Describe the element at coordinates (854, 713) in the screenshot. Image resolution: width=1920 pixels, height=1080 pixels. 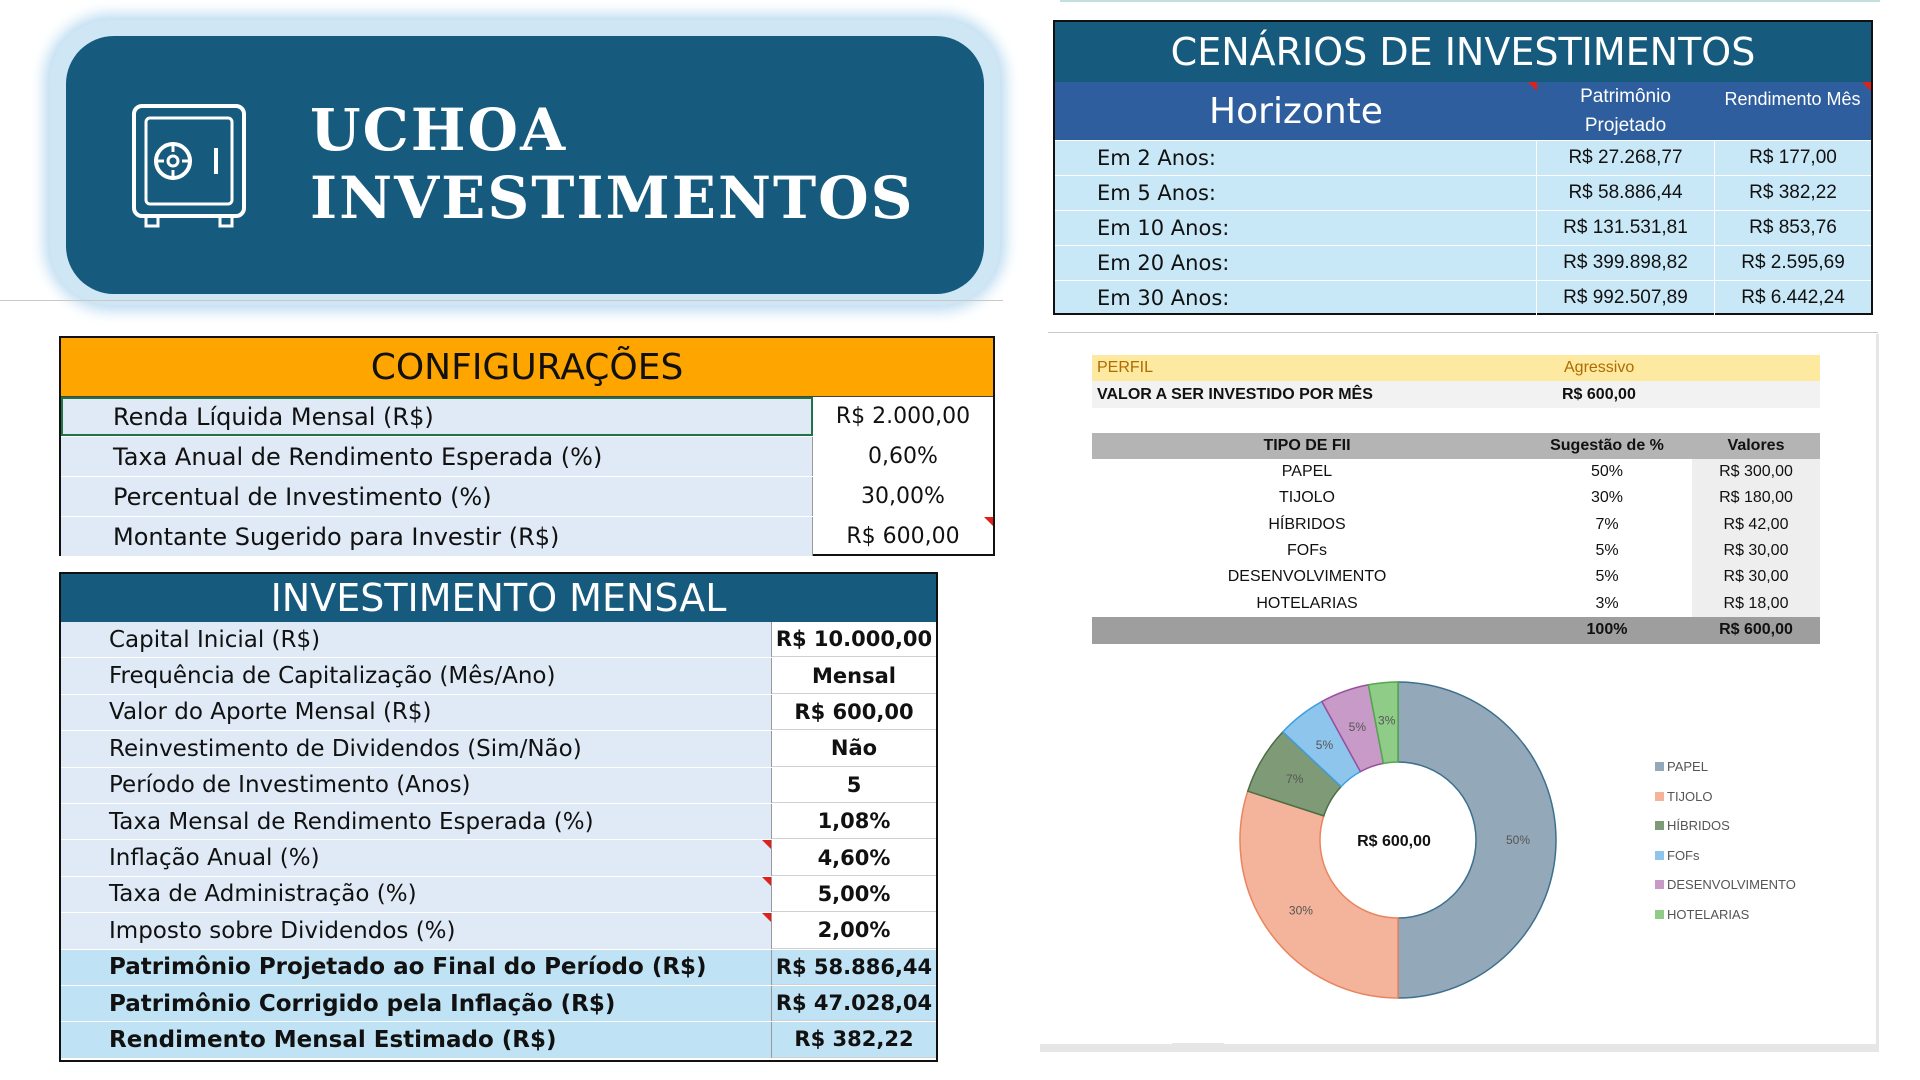
I see `mensal-value: R$ 600,00` at that location.